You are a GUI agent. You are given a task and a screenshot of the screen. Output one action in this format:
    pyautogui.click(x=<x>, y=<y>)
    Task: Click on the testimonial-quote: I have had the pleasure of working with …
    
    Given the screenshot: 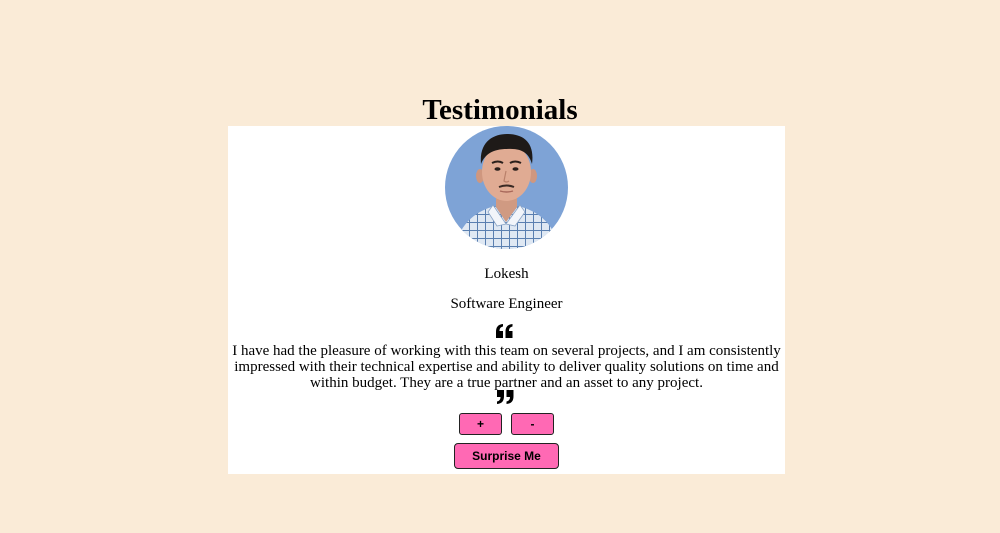 What is the action you would take?
    pyautogui.click(x=506, y=367)
    